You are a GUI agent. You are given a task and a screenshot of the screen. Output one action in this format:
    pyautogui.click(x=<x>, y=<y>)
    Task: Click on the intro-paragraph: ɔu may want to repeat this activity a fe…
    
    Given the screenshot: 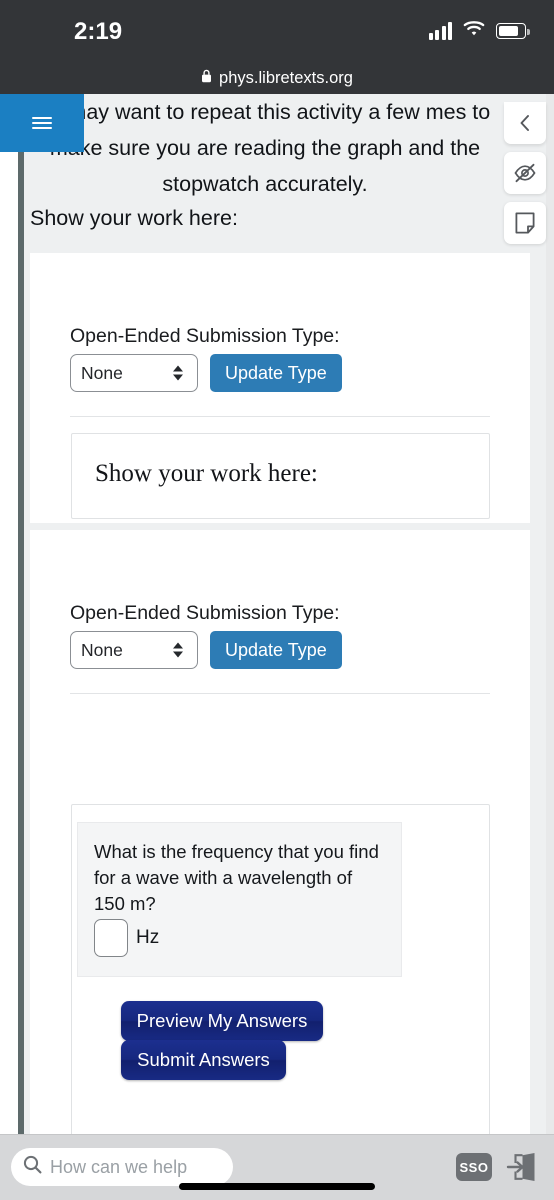 What is the action you would take?
    pyautogui.click(x=265, y=148)
    